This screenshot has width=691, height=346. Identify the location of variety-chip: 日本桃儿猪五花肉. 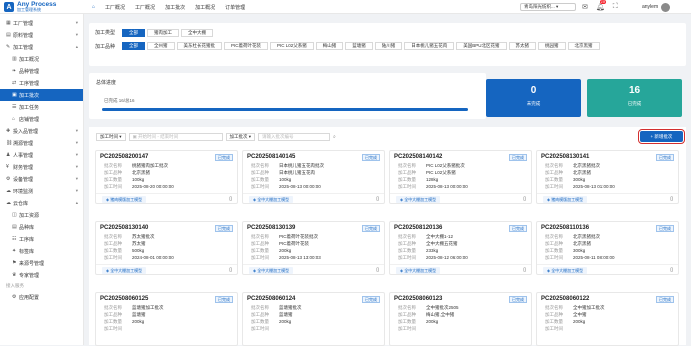
(429, 46).